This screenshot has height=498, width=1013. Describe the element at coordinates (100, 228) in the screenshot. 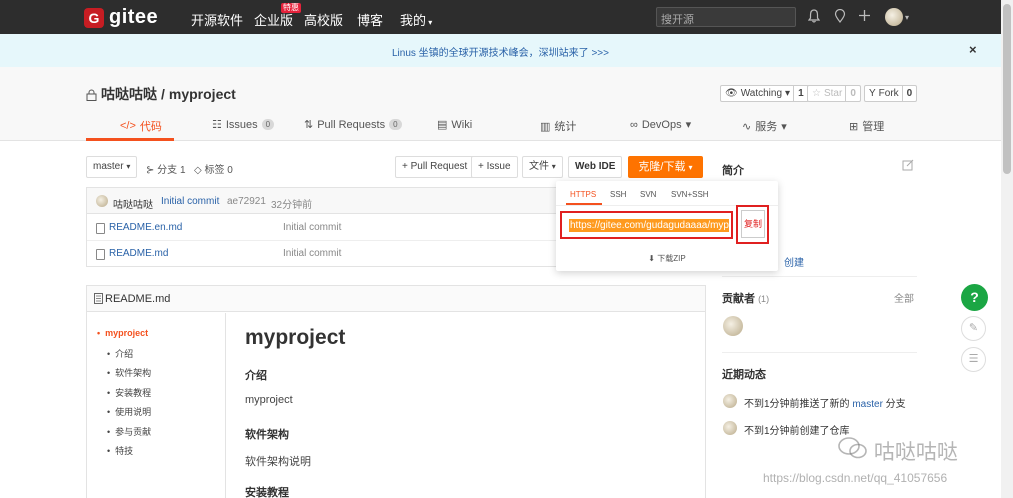

I see `file-icon` at that location.